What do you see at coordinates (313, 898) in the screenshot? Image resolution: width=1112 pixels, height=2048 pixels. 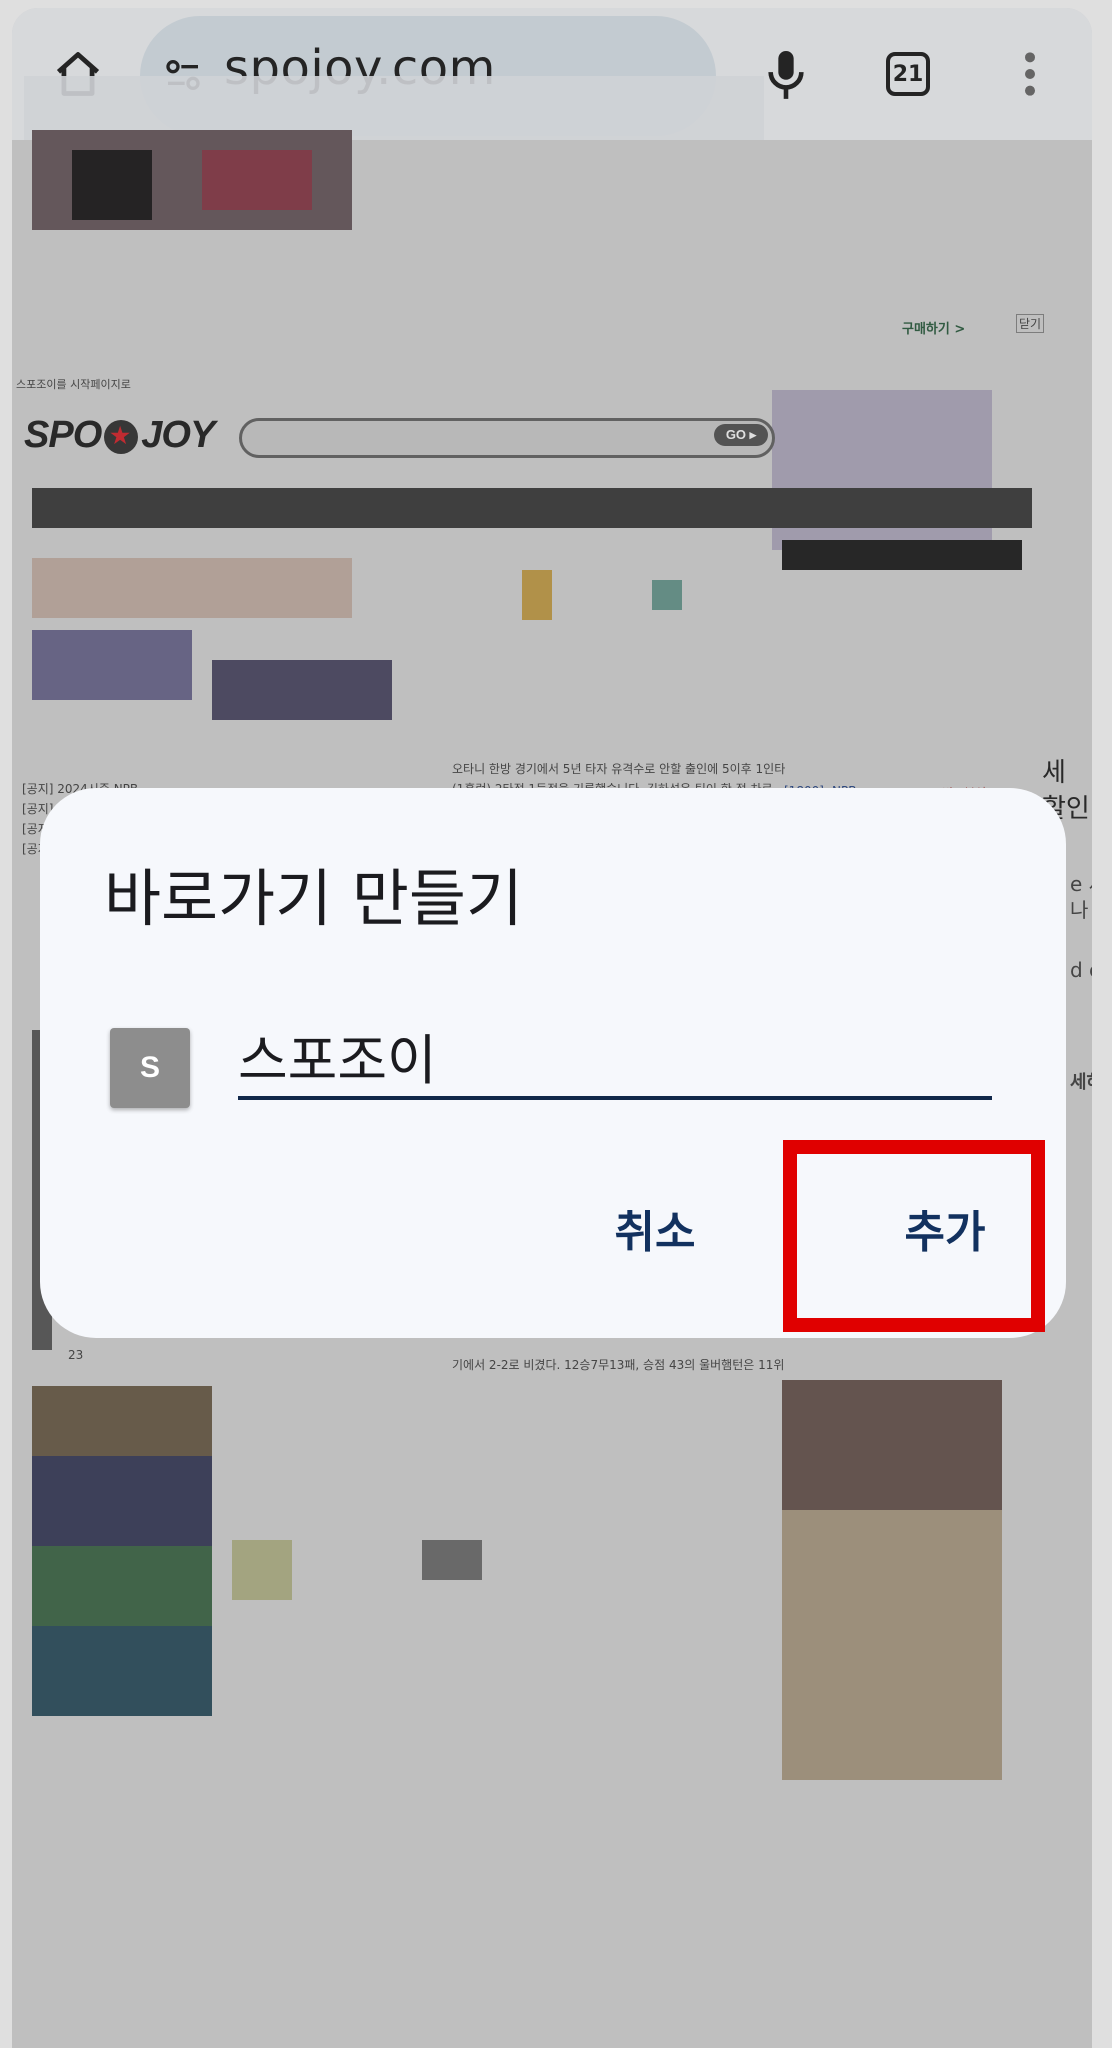 I see `dialog-title: 바로가기 만들기` at bounding box center [313, 898].